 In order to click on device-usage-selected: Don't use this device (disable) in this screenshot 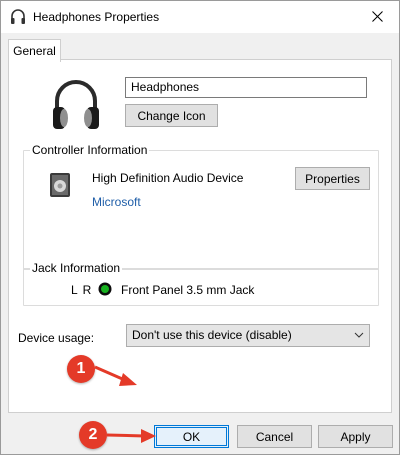, I will do `click(212, 335)`.